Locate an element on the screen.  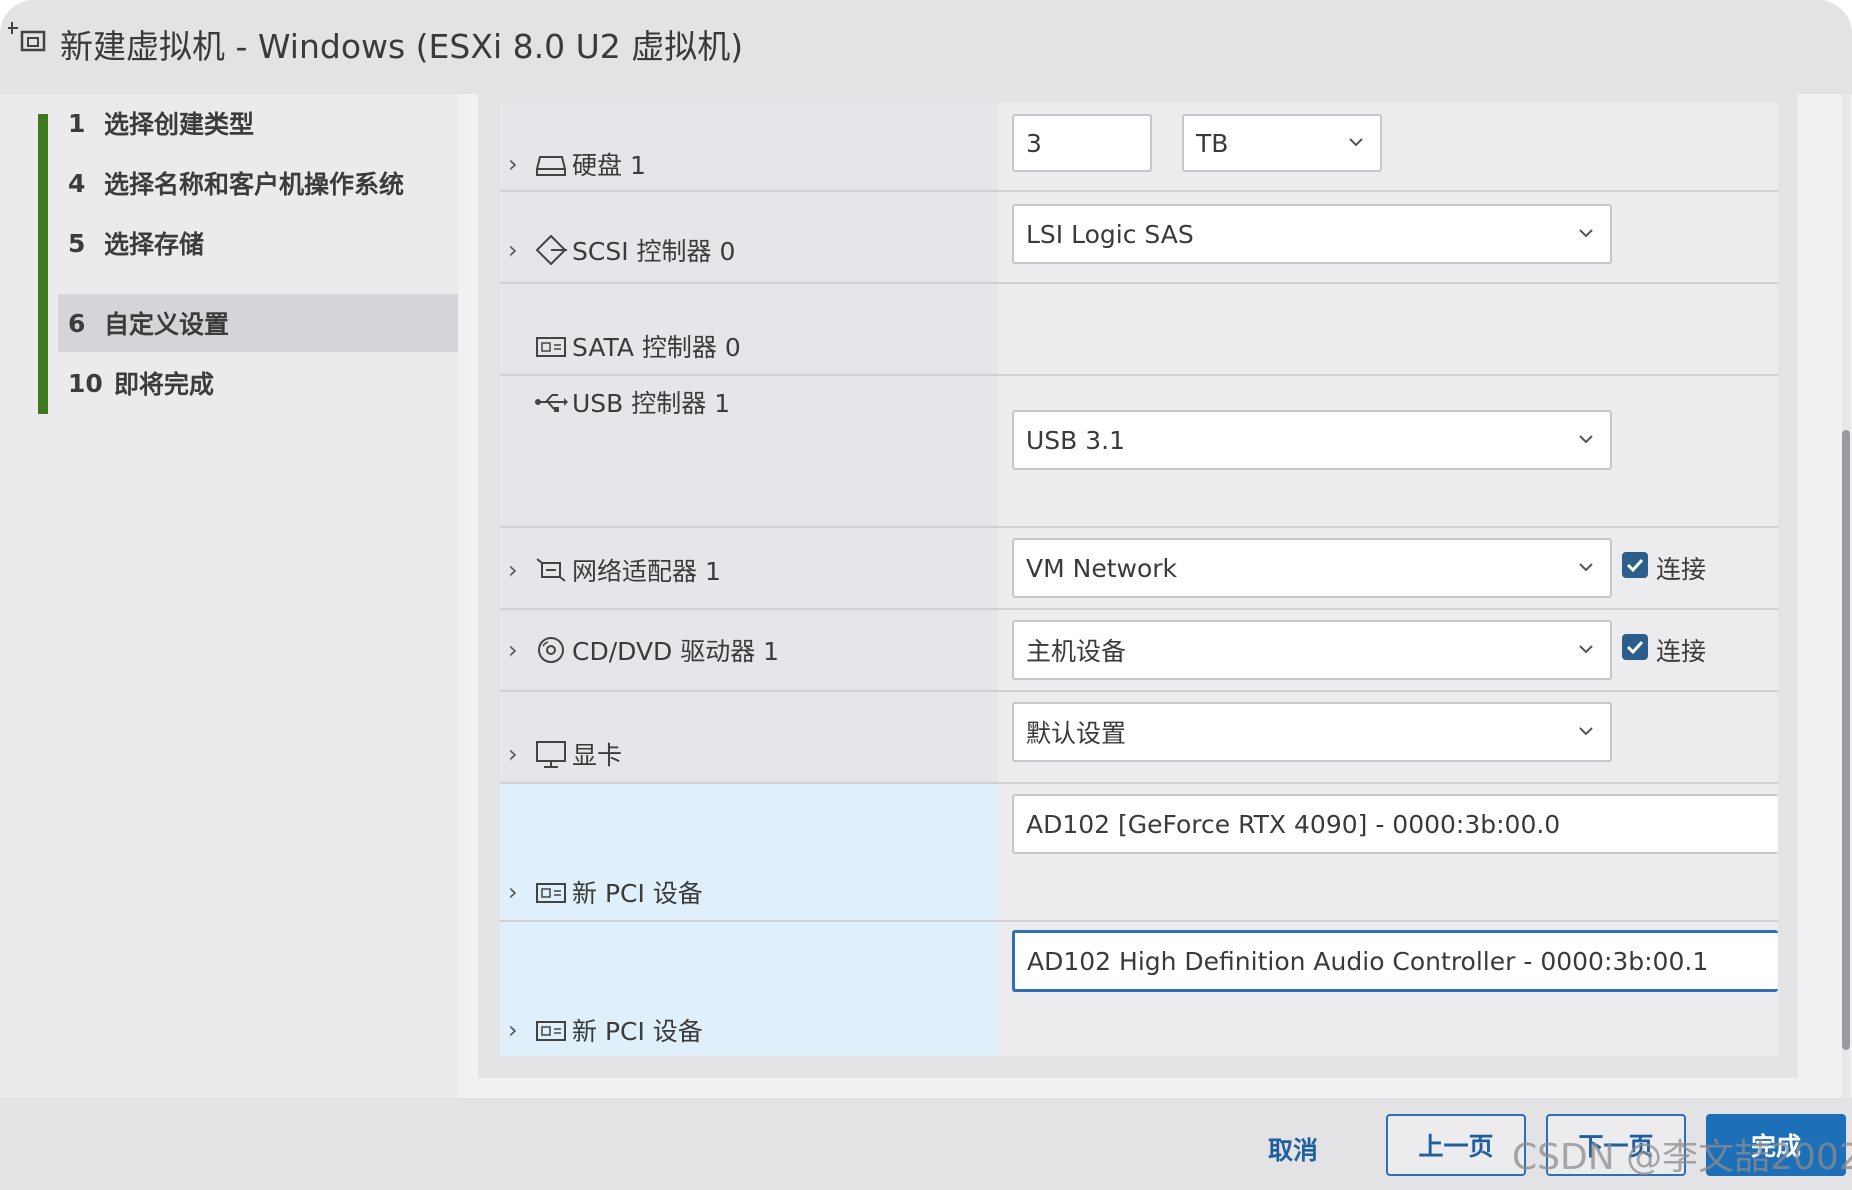
video-card-expander: › 显卡 is located at coordinates (565, 754).